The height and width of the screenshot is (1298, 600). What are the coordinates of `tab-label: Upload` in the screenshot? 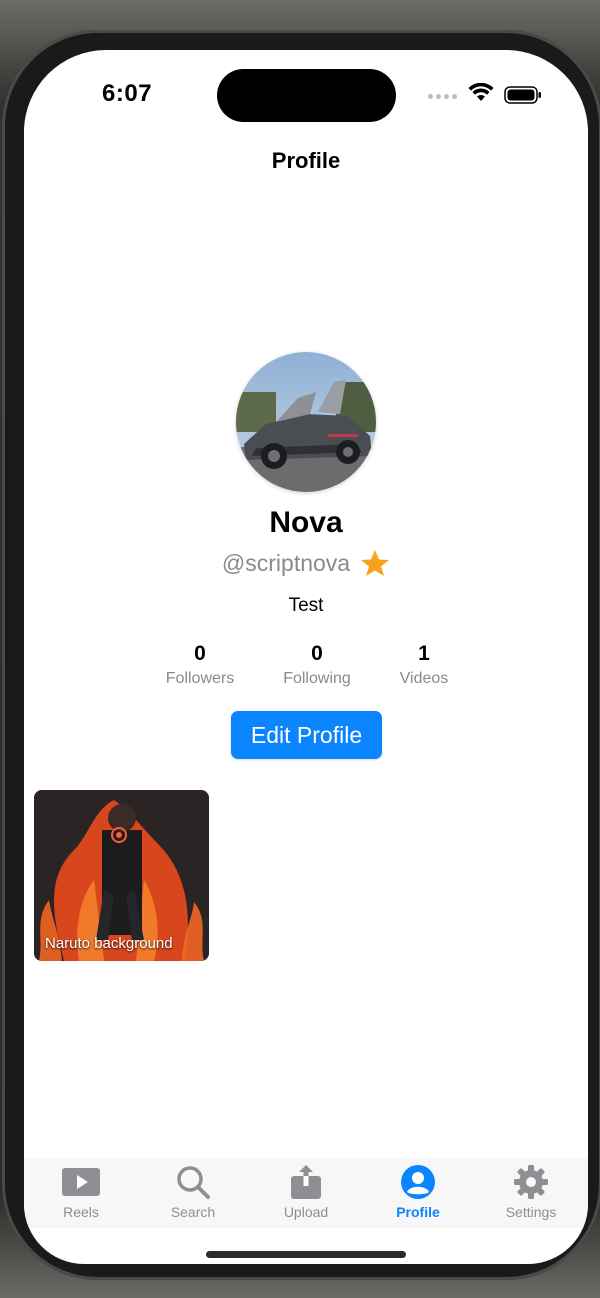 It's located at (306, 1212).